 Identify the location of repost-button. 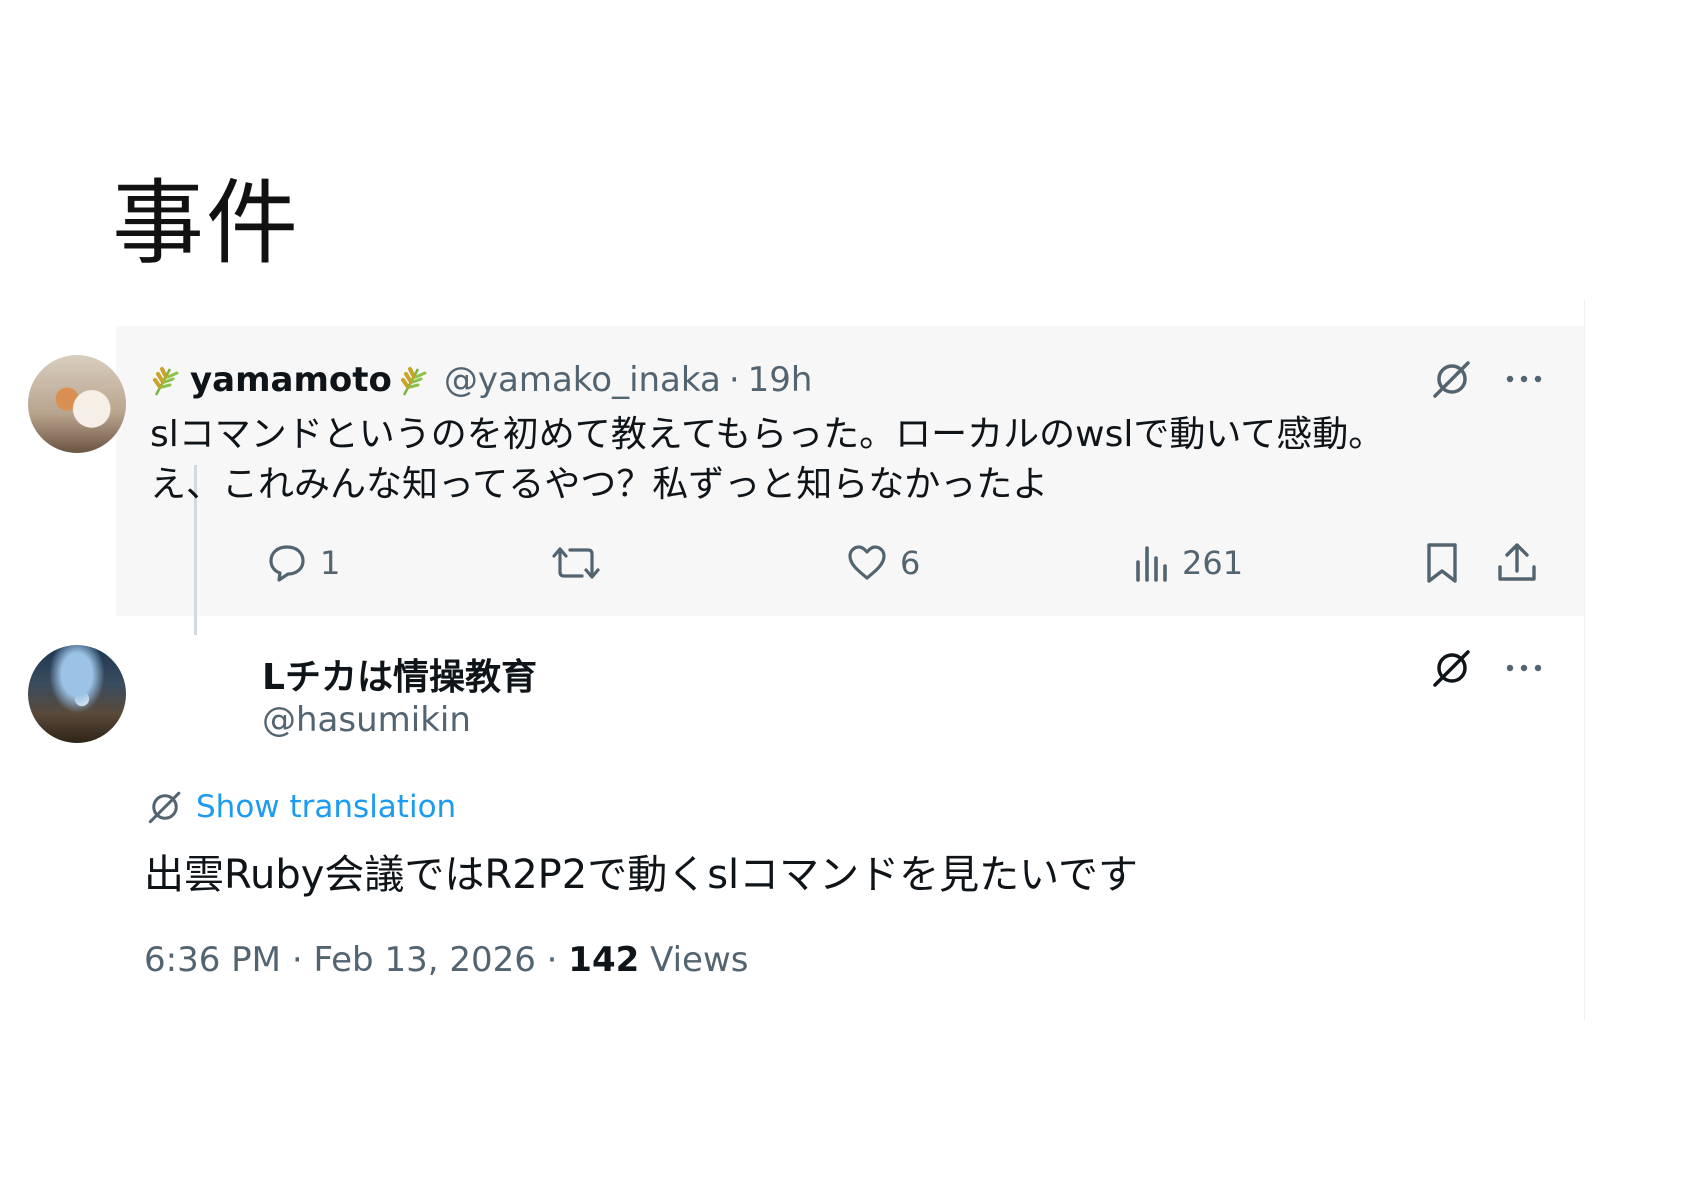
(582, 563).